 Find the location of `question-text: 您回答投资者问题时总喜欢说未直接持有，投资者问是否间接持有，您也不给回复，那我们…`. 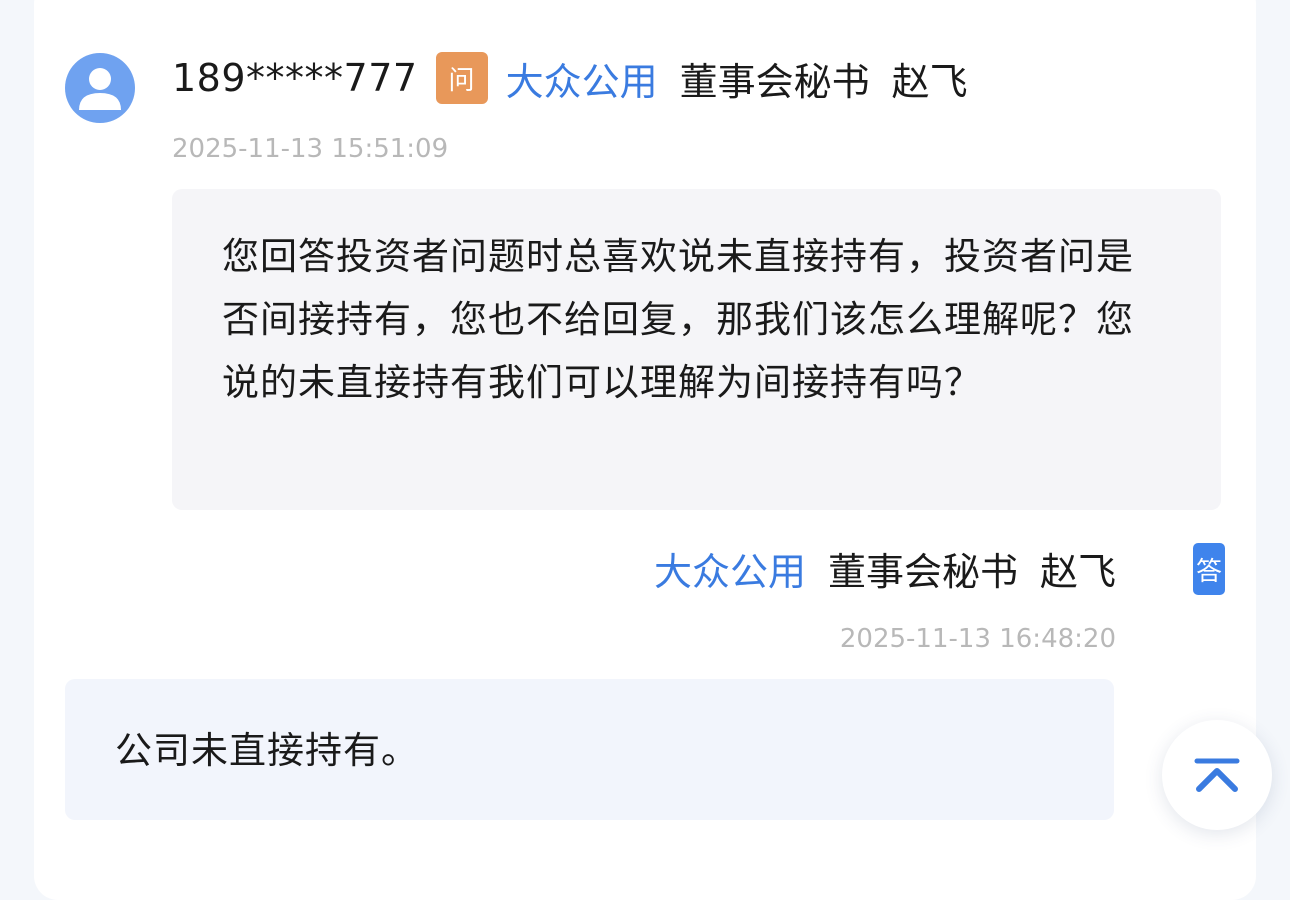

question-text: 您回答投资者问题时总喜欢说未直接持有，投资者问是否间接持有，您也不给回复，那我们… is located at coordinates (678, 319).